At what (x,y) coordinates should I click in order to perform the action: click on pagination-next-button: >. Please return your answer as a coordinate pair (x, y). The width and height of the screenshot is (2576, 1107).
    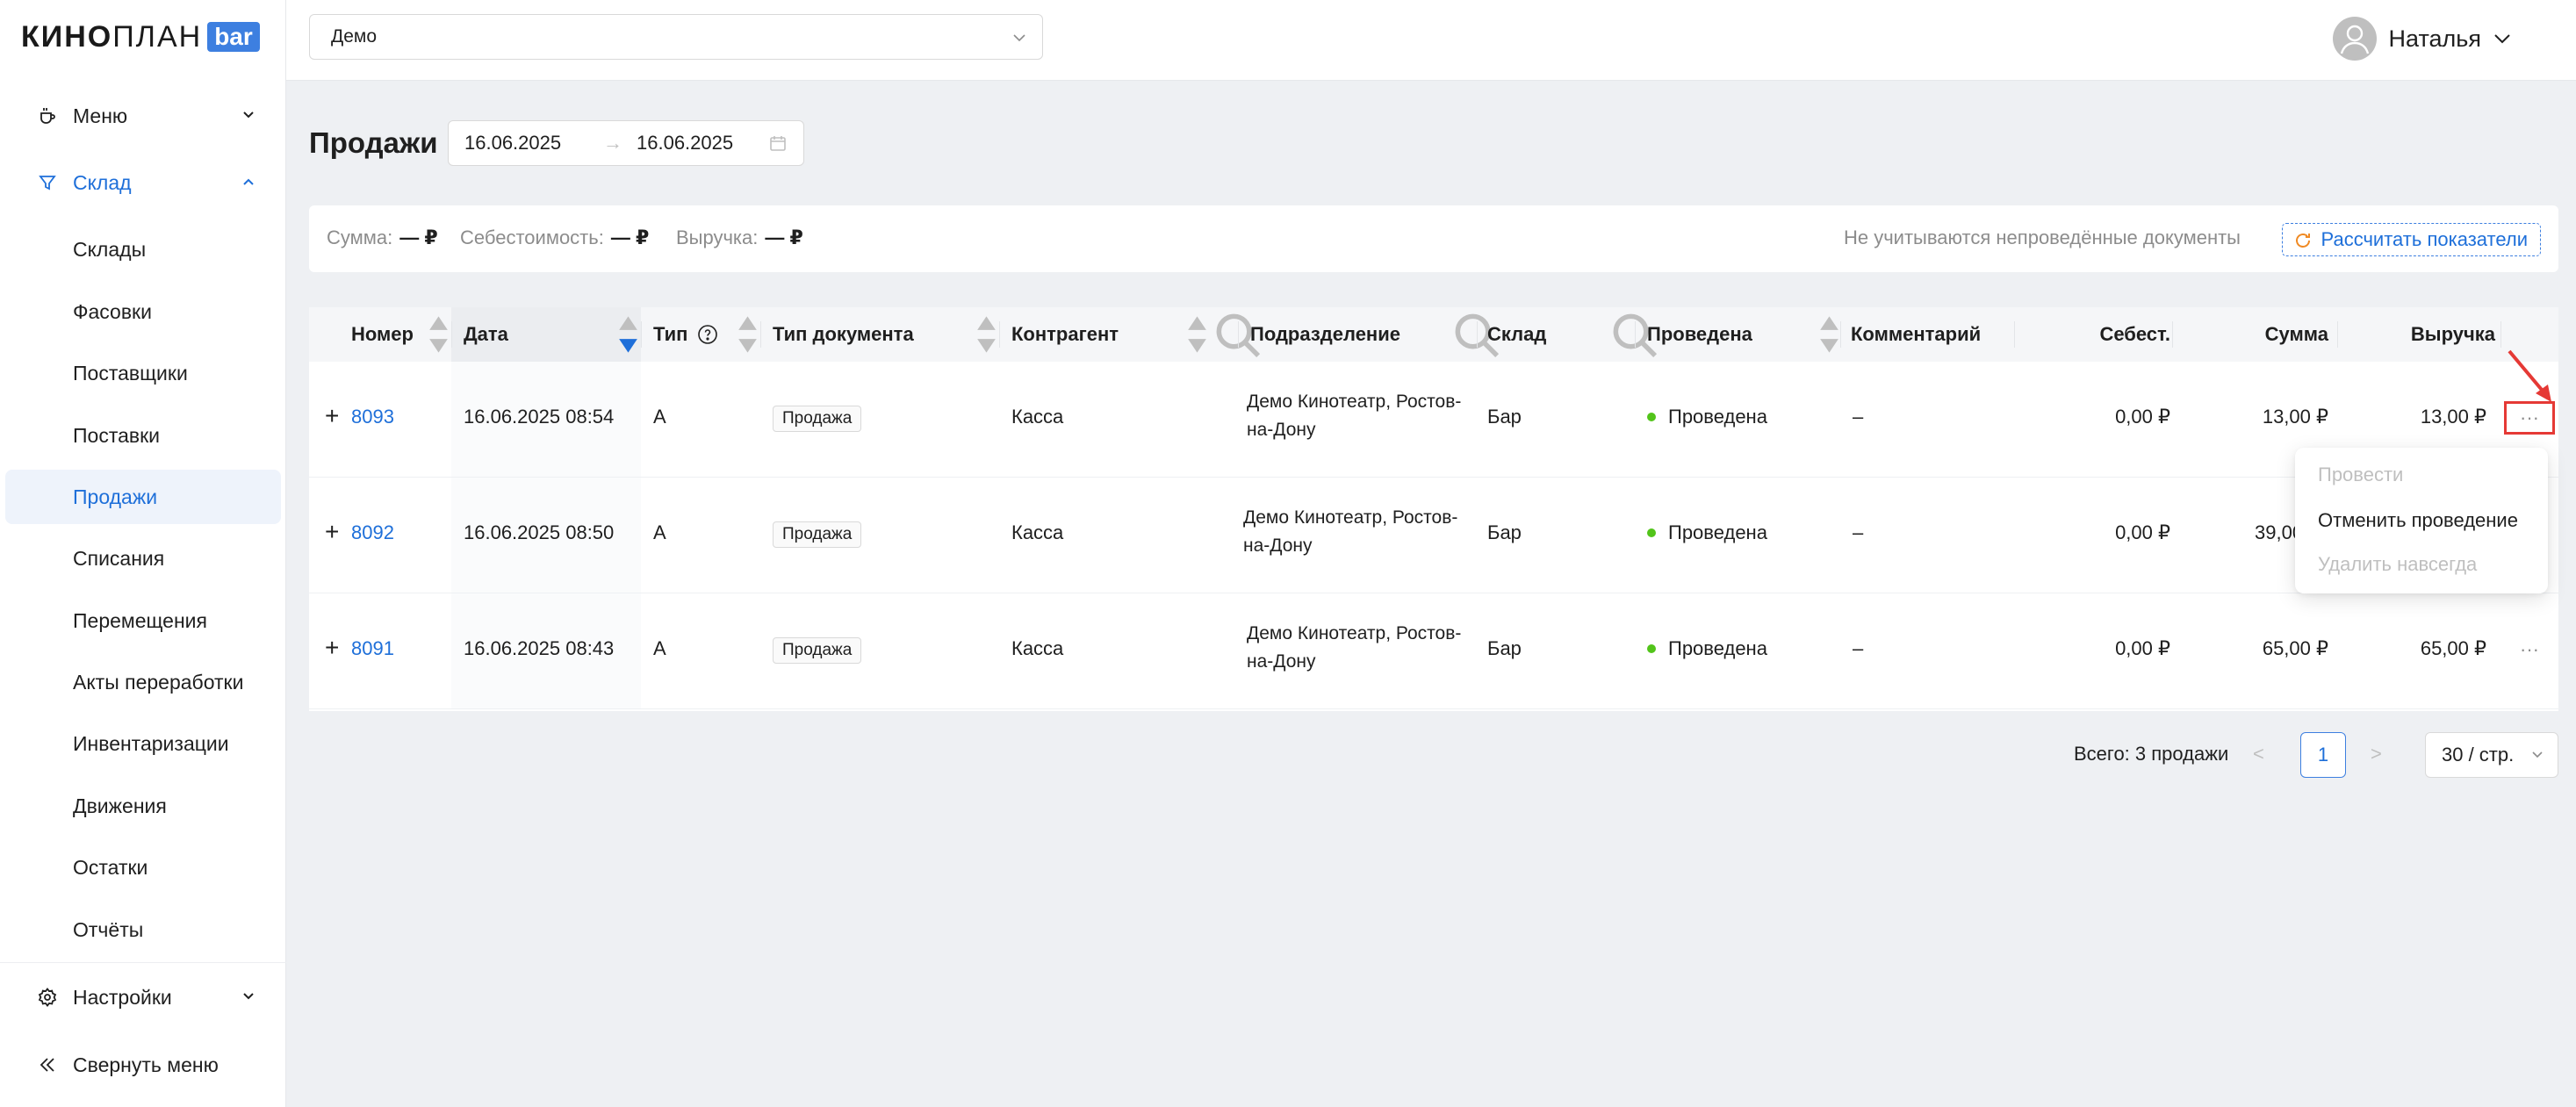
    Looking at the image, I should click on (2384, 756).